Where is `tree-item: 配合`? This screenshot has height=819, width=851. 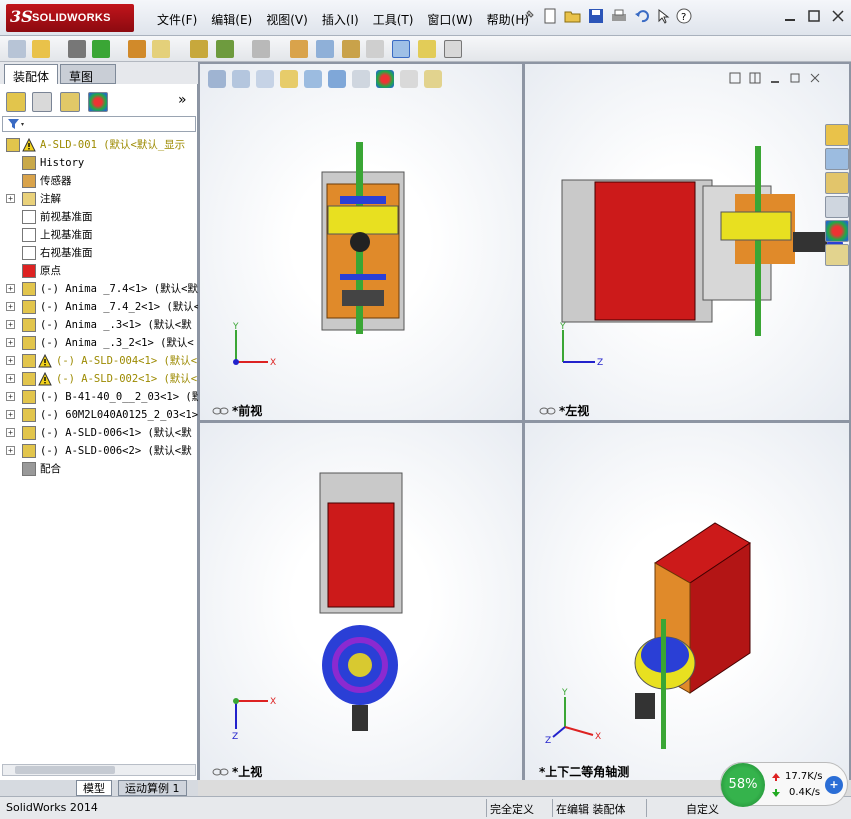
tree-item: 配合 is located at coordinates (99, 469).